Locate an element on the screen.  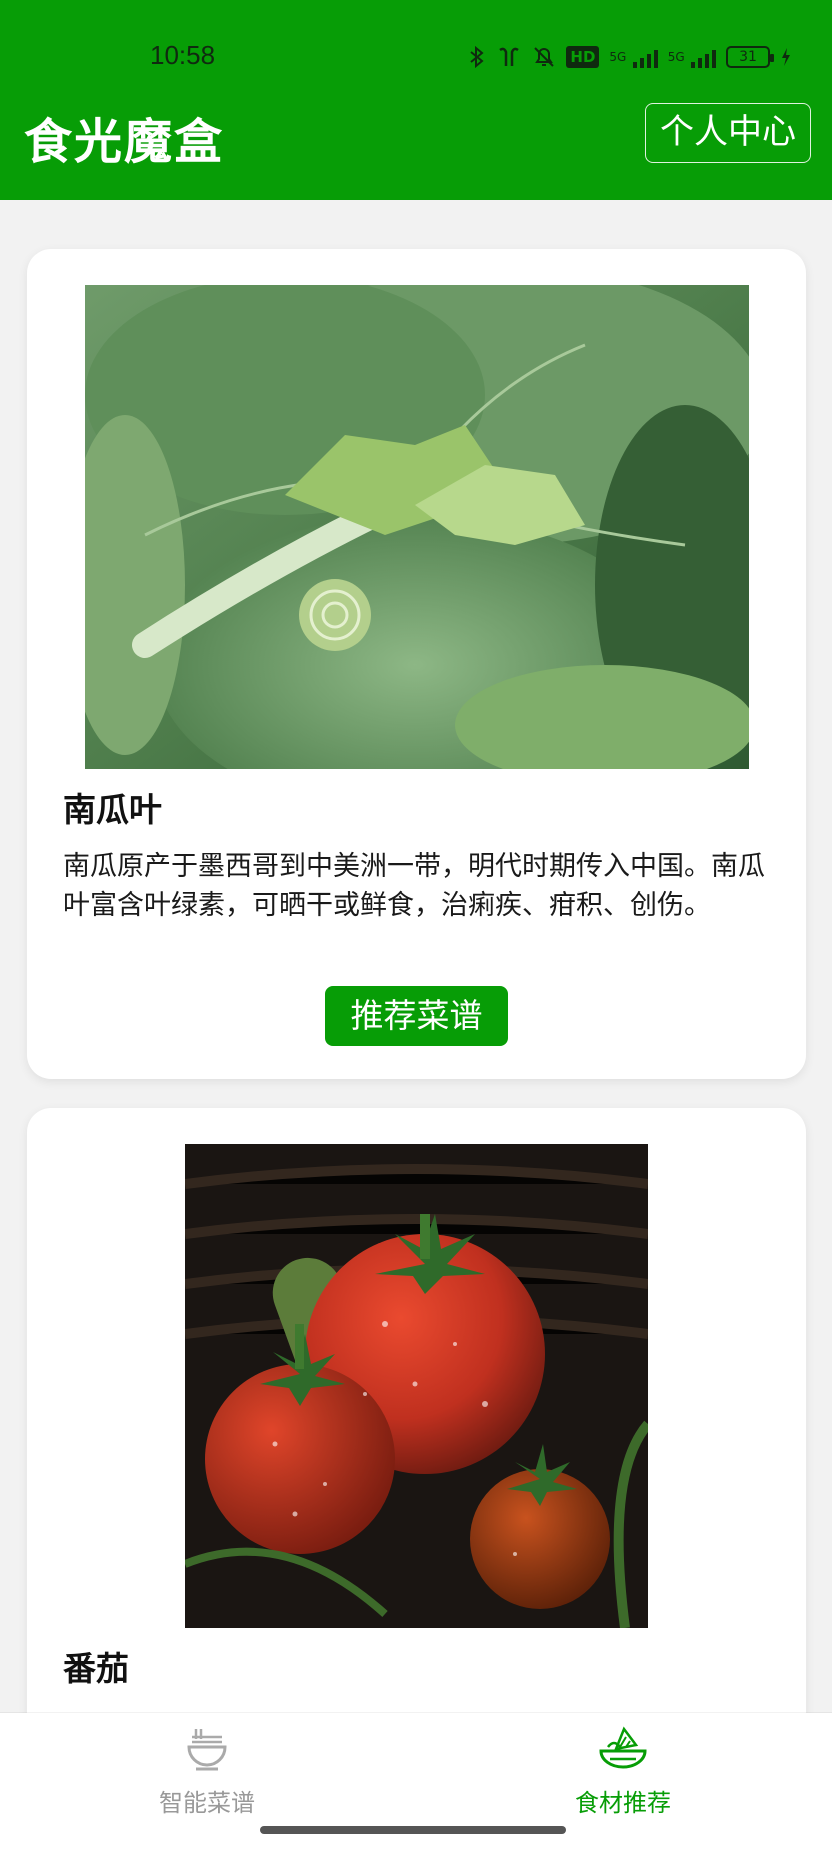
profile-center-button: 个人中心 is located at coordinates (728, 133).